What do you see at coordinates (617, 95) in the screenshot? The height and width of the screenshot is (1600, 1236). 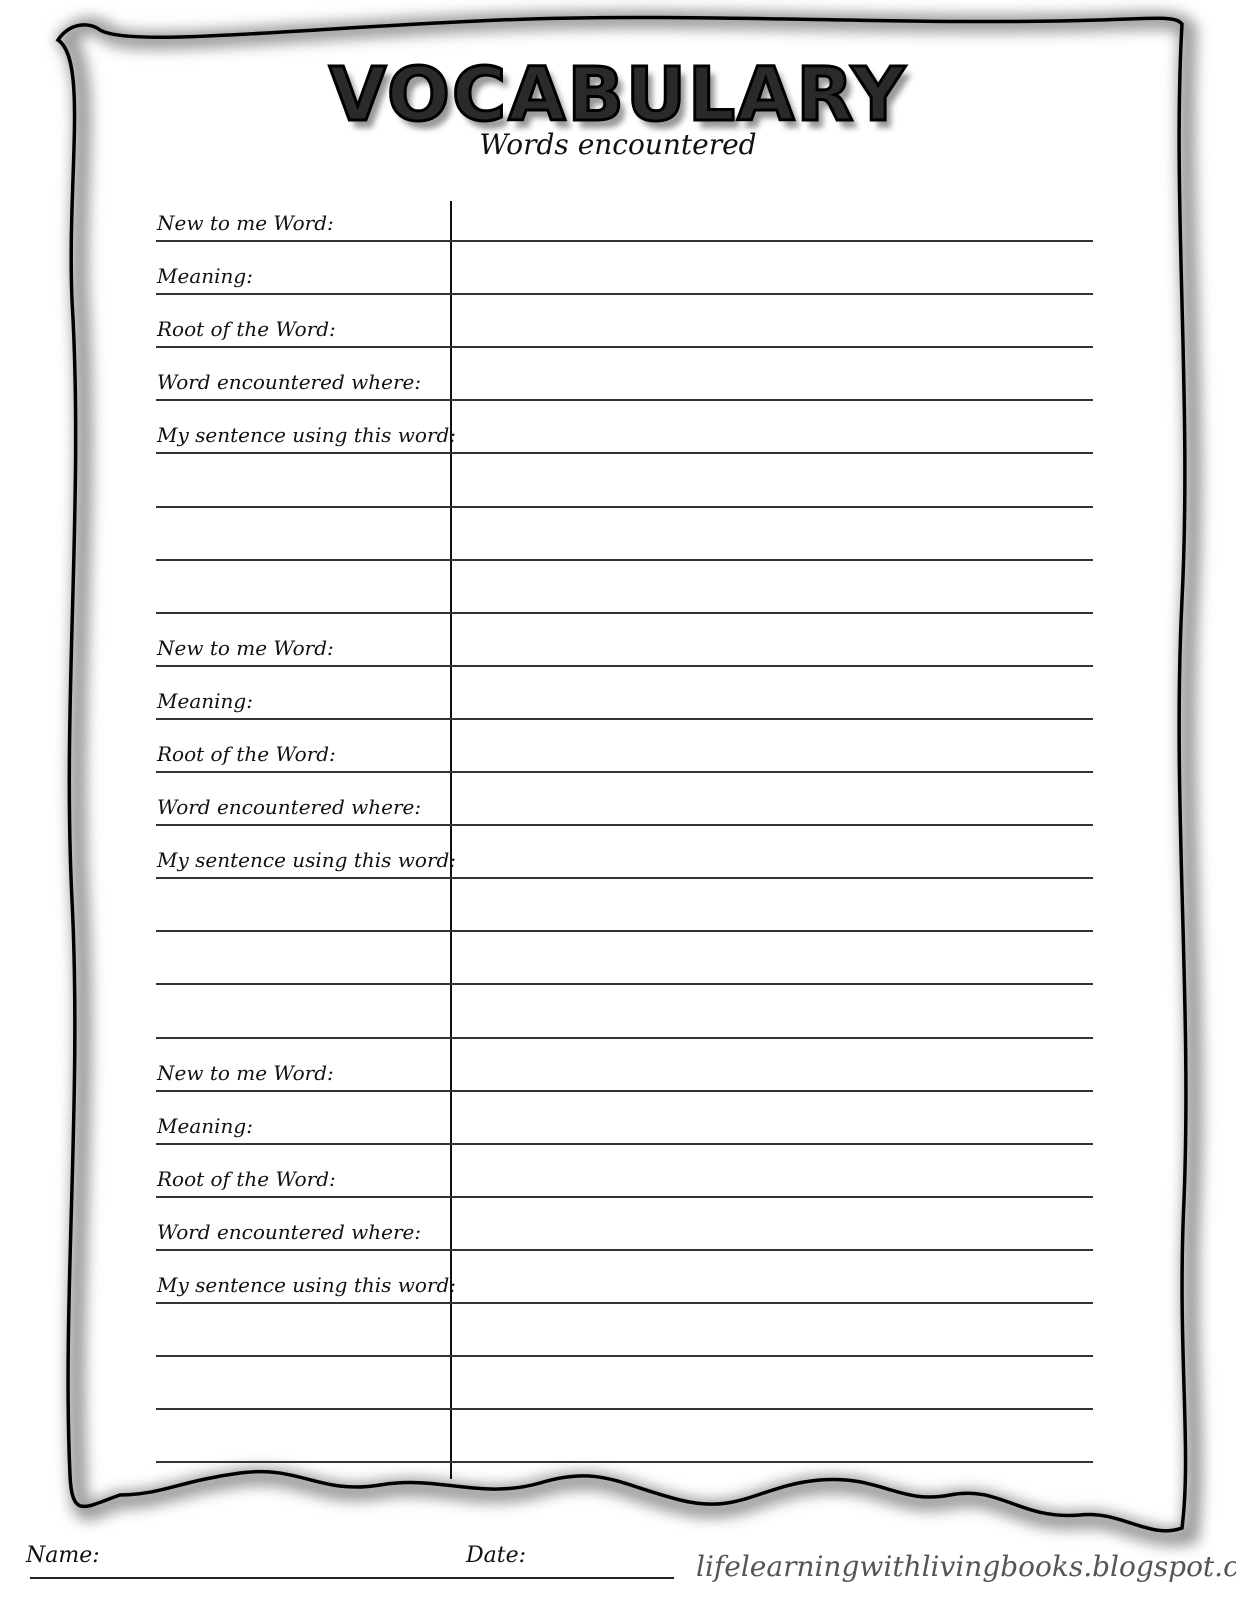 I see `page-title: VOCABULARY` at bounding box center [617, 95].